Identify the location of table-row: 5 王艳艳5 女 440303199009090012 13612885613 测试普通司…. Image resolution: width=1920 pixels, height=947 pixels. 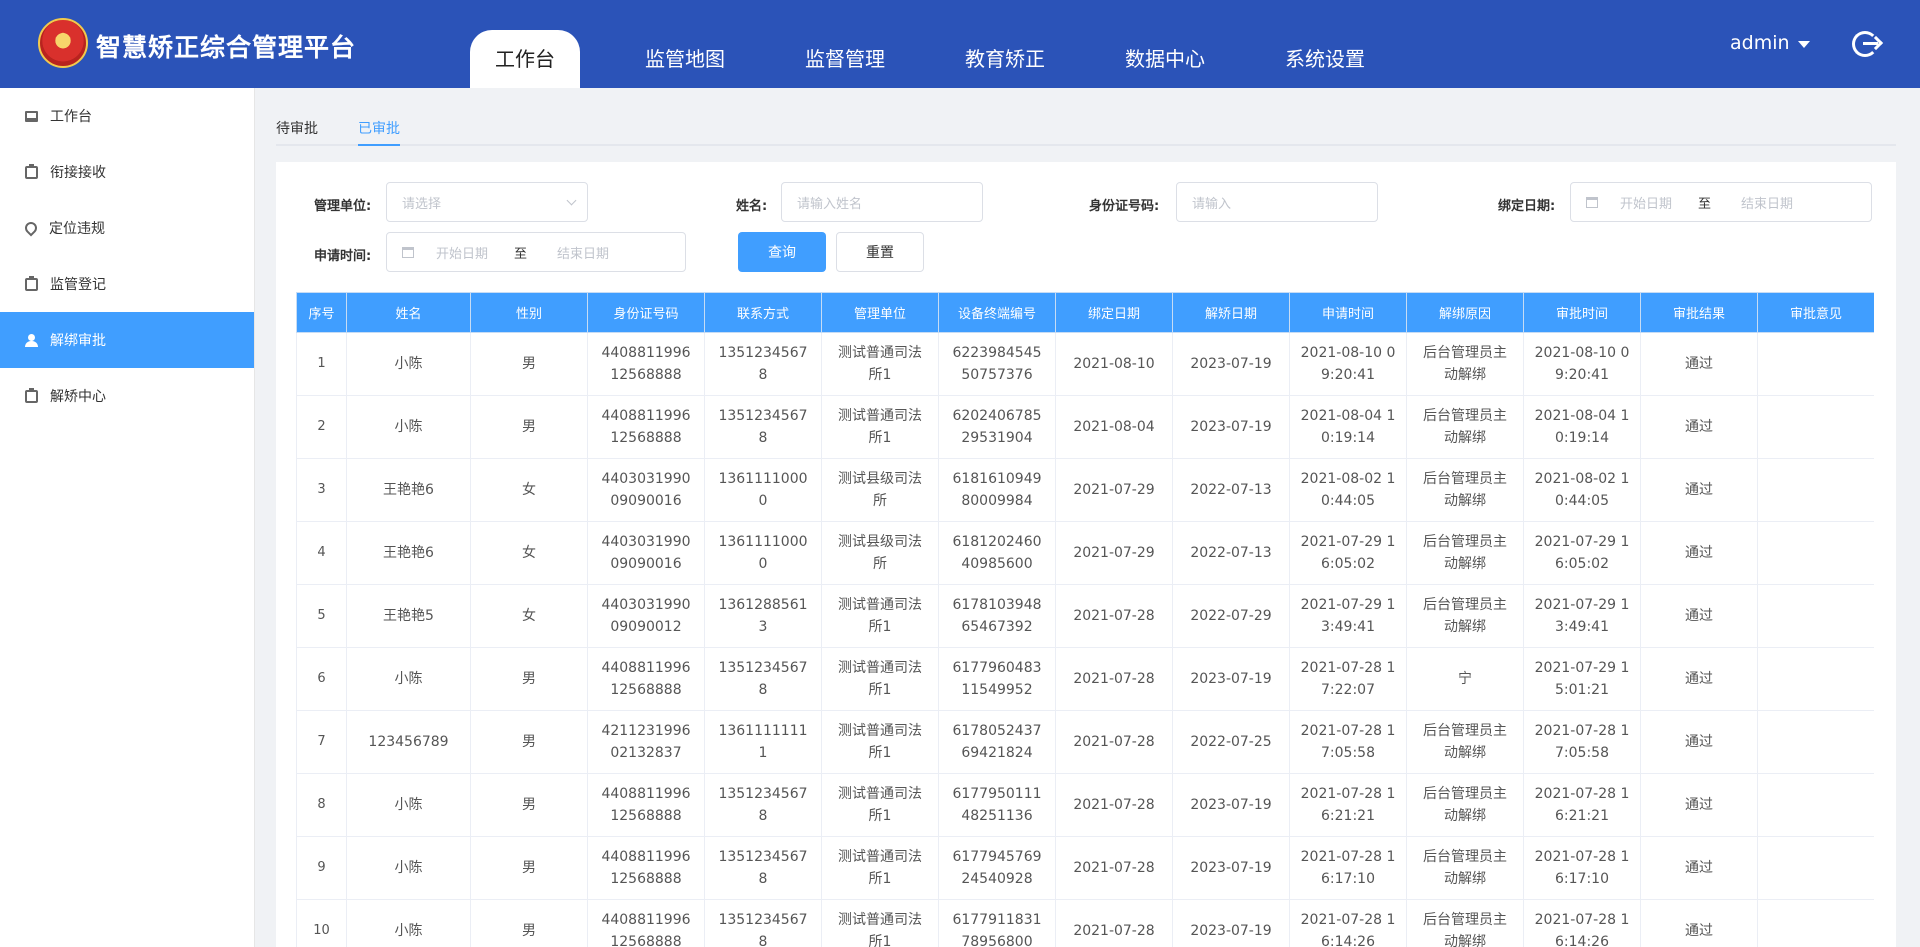
(1085, 616).